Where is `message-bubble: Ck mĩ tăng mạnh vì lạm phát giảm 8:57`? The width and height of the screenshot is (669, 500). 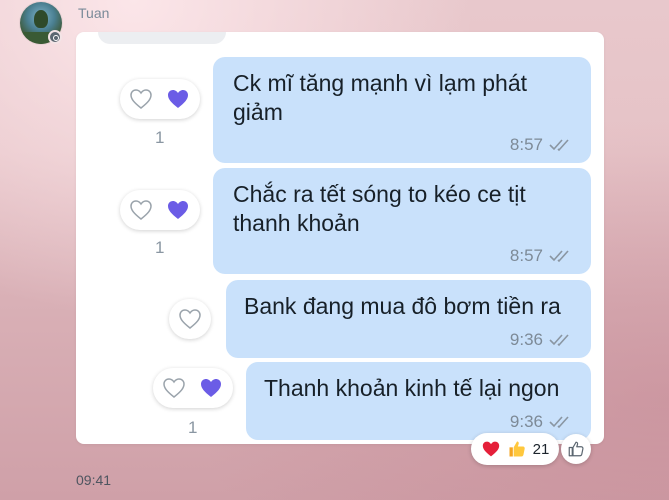
message-bubble: Ck mĩ tăng mạnh vì lạm phát giảm 8:57 is located at coordinates (402, 110).